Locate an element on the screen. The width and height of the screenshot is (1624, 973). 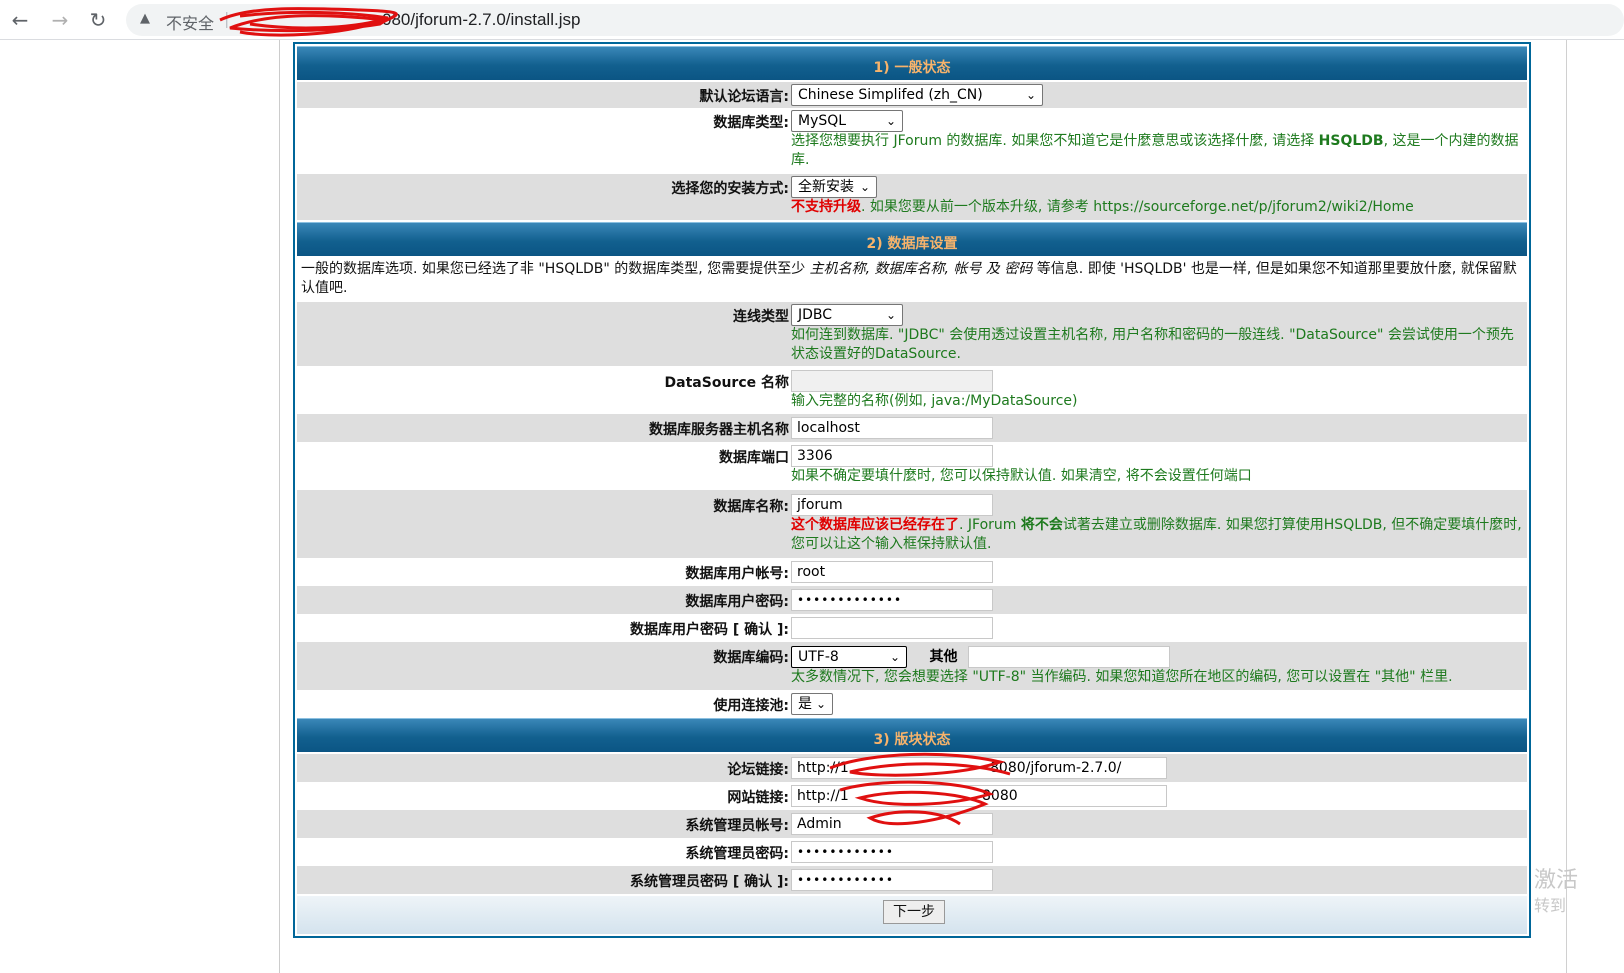
connection-pool-select-value: 是 is located at coordinates (805, 704).